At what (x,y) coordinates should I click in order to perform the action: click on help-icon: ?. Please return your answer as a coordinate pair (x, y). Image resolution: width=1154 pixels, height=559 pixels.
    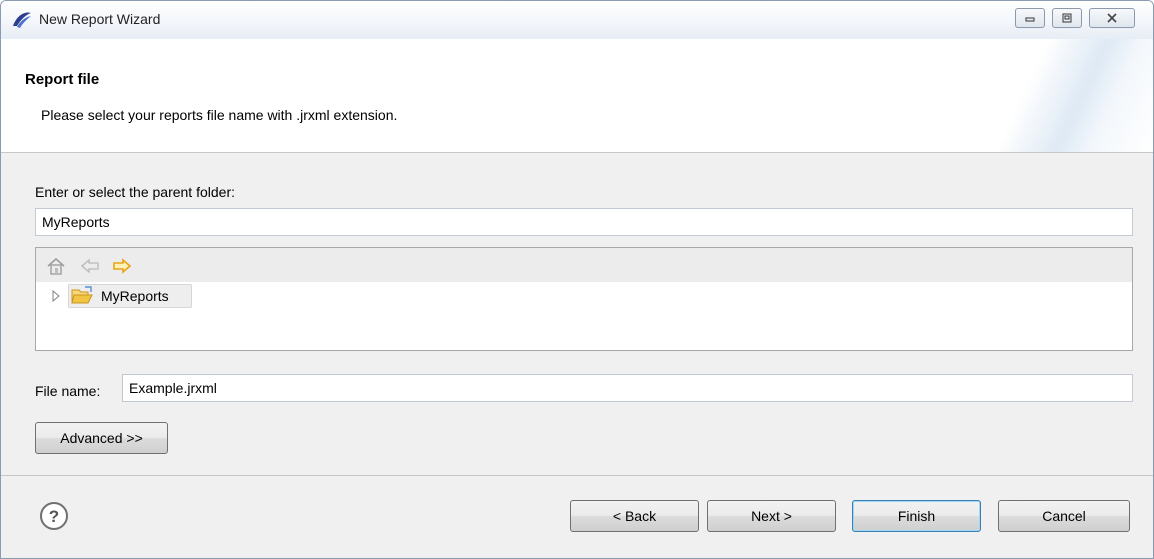
    Looking at the image, I should click on (54, 516).